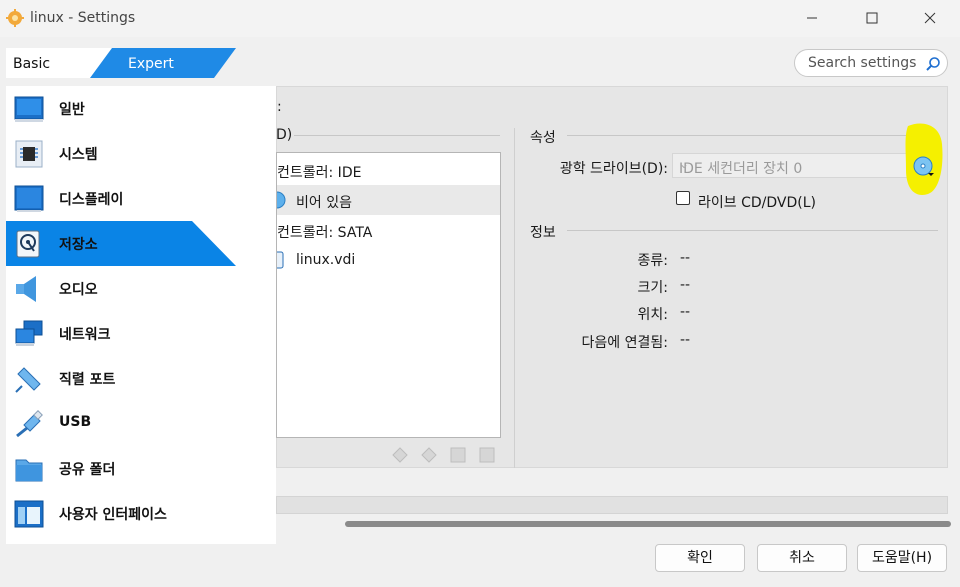  What do you see at coordinates (121, 288) in the screenshot?
I see `sidebar-item-audio: 오디오` at bounding box center [121, 288].